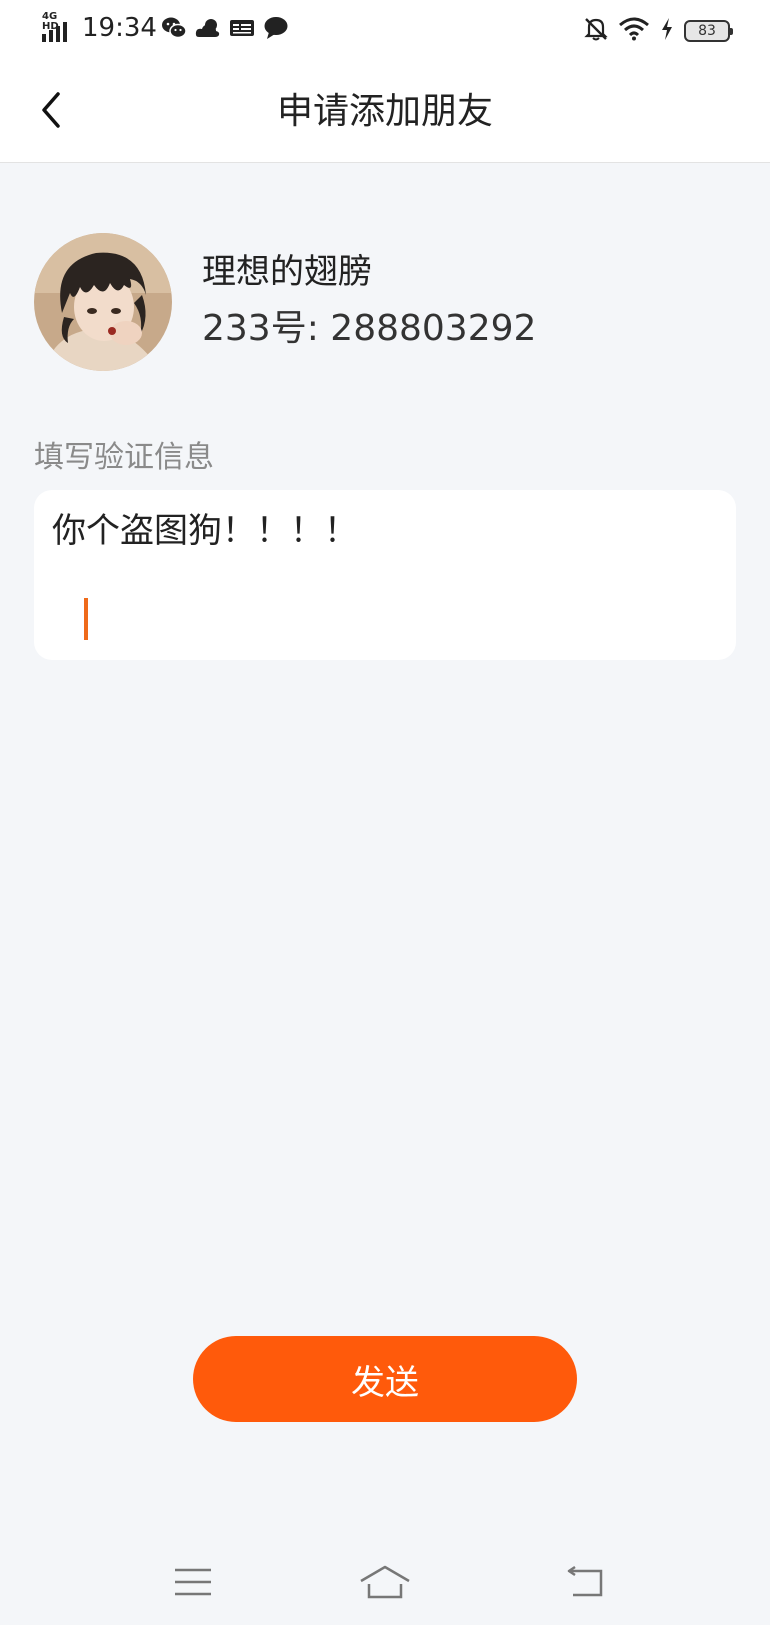 Image resolution: width=770 pixels, height=1625 pixels. Describe the element at coordinates (174, 28) in the screenshot. I see `wechat-icon` at that location.